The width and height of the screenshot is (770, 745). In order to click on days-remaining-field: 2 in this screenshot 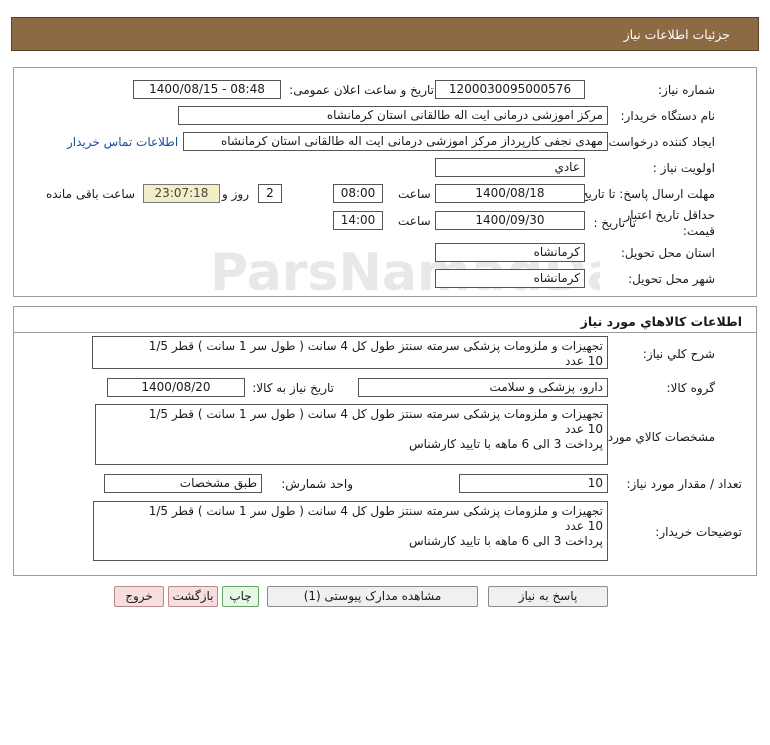, I will do `click(270, 193)`.